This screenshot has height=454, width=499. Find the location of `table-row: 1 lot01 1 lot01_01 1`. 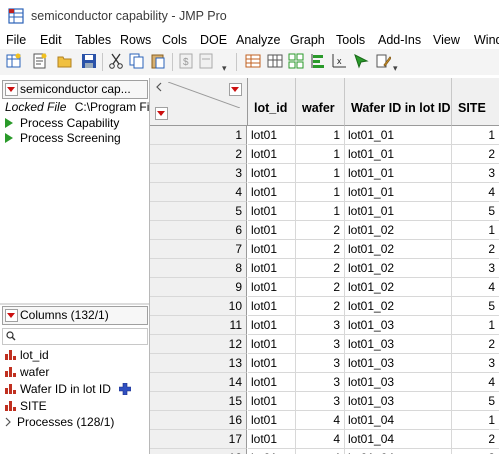

table-row: 1 lot01 1 lot01_01 1 is located at coordinates (324, 135).